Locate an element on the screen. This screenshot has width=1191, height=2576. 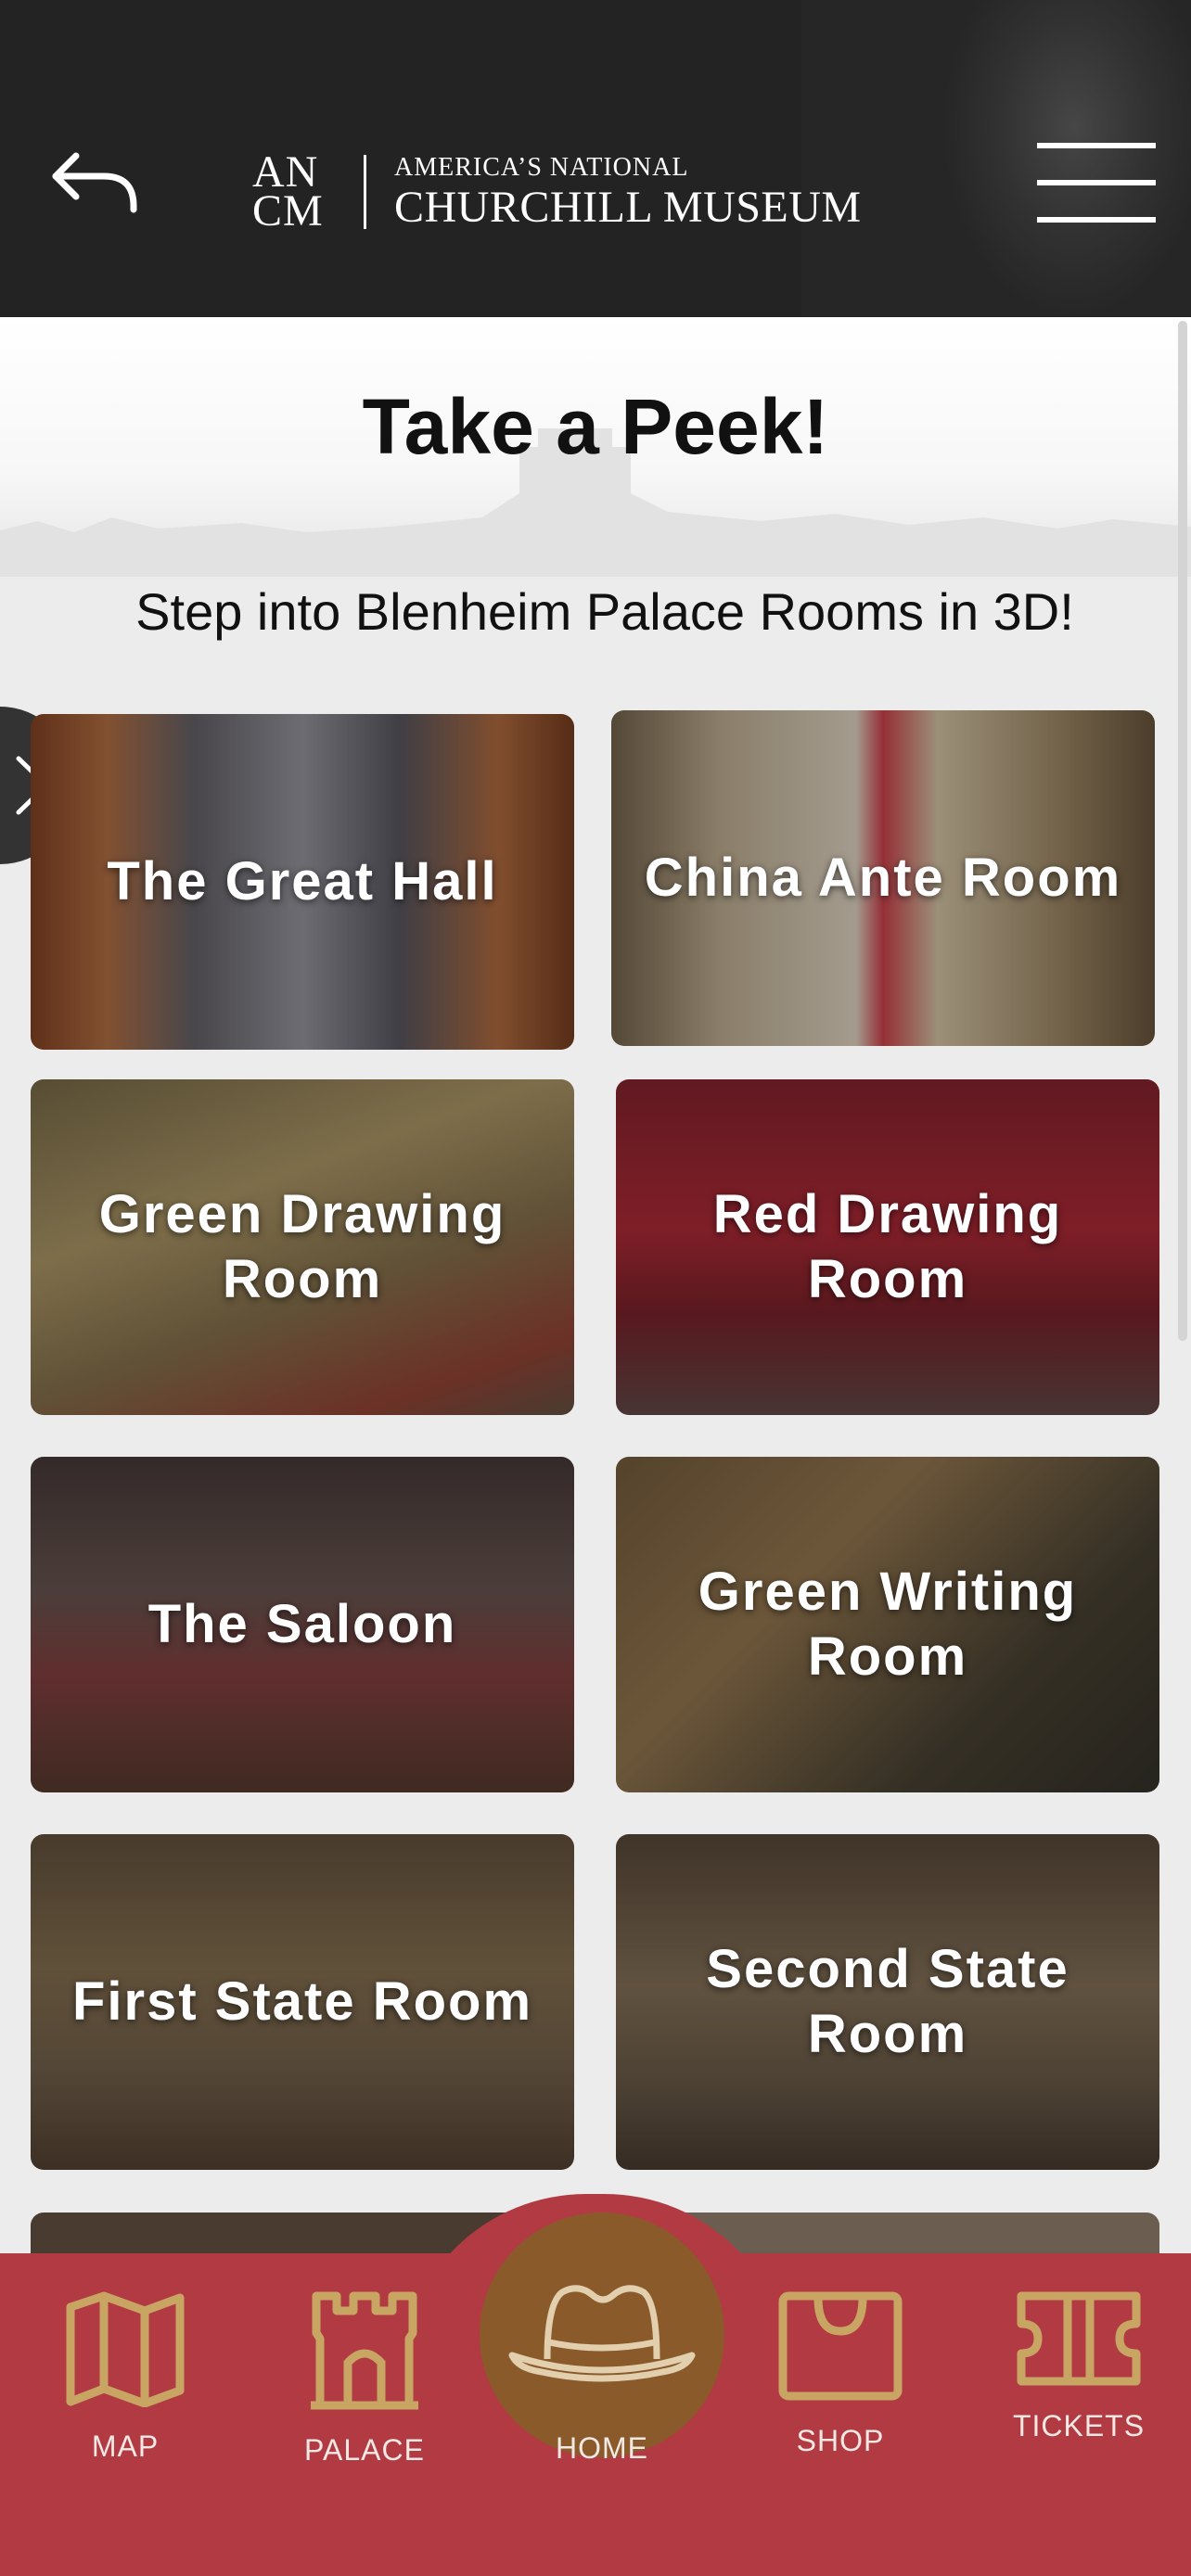
nav-tickets-label: TICKETS is located at coordinates (1079, 2425).